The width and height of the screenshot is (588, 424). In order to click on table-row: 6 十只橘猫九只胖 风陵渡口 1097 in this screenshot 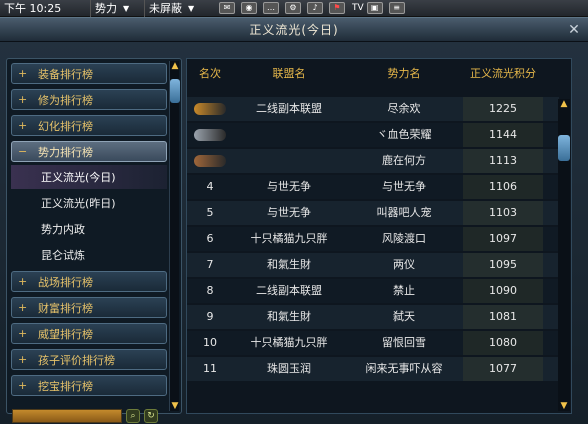, I will do `click(373, 239)`.